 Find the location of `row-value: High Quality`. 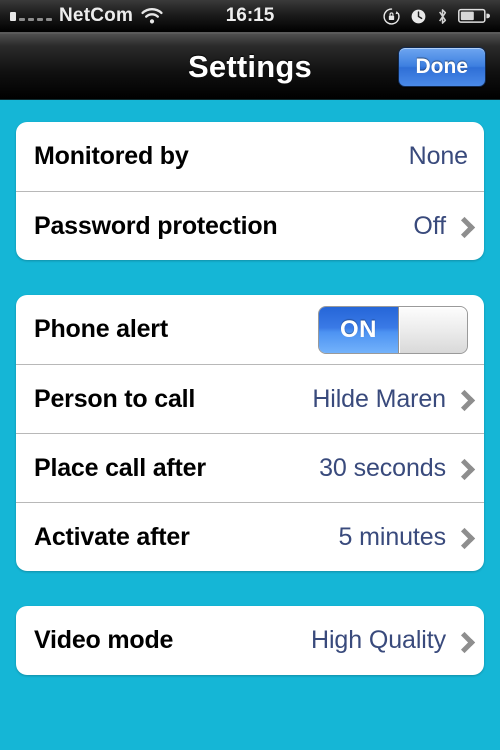

row-value: High Quality is located at coordinates (378, 640).